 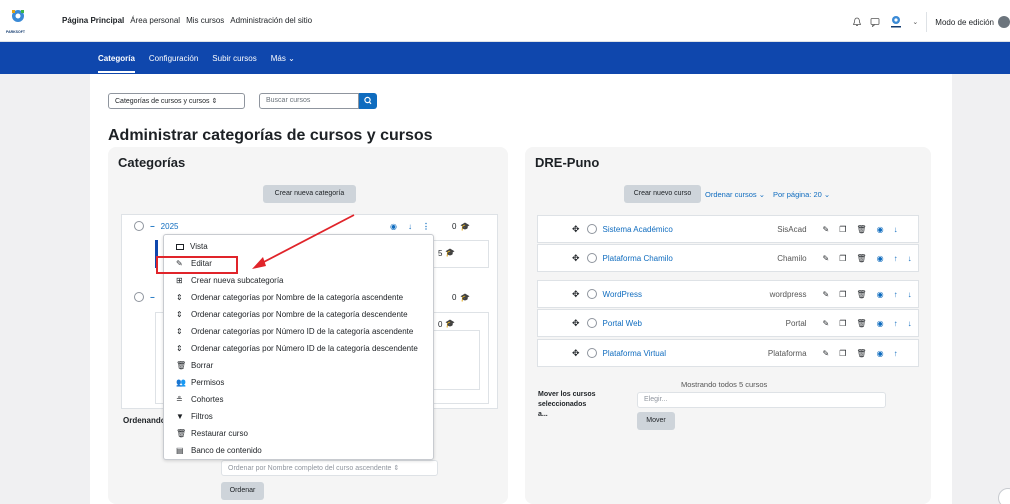 I want to click on avatar, so click(x=896, y=22).